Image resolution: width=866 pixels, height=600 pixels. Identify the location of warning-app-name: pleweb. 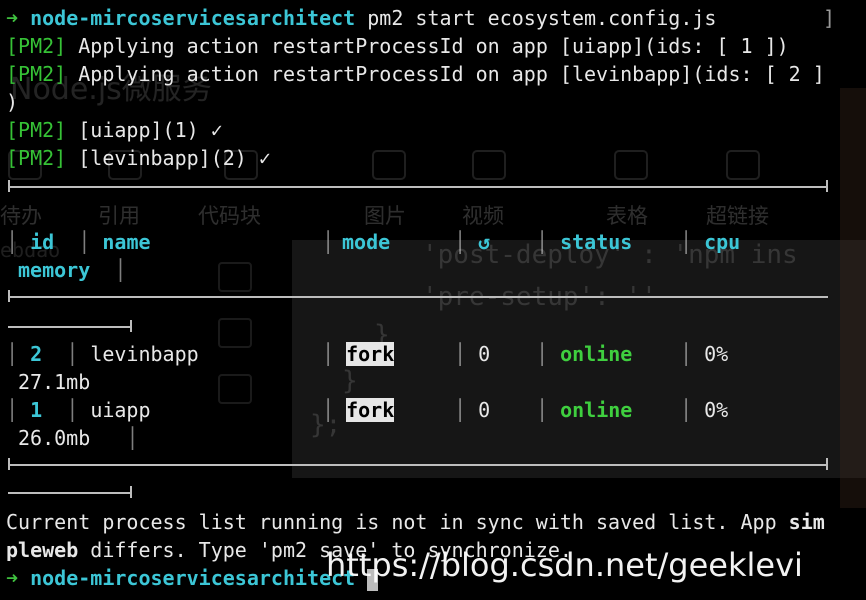
(42, 550).